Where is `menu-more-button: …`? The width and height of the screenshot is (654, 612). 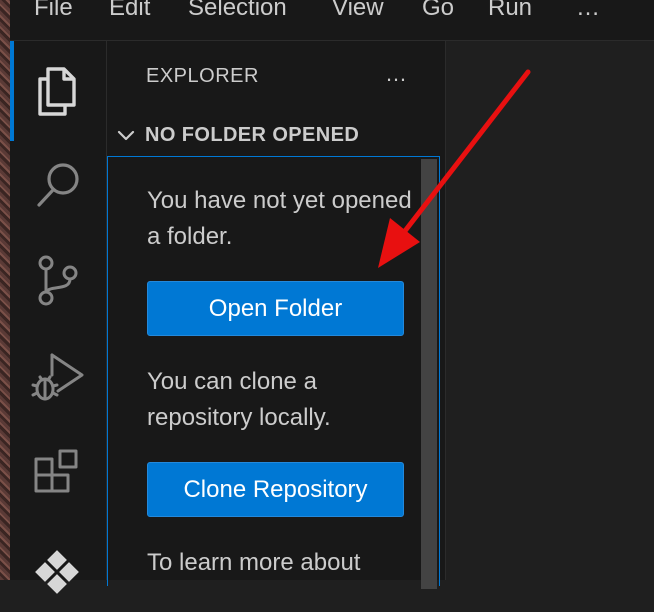
menu-more-button: … is located at coordinates (589, 12).